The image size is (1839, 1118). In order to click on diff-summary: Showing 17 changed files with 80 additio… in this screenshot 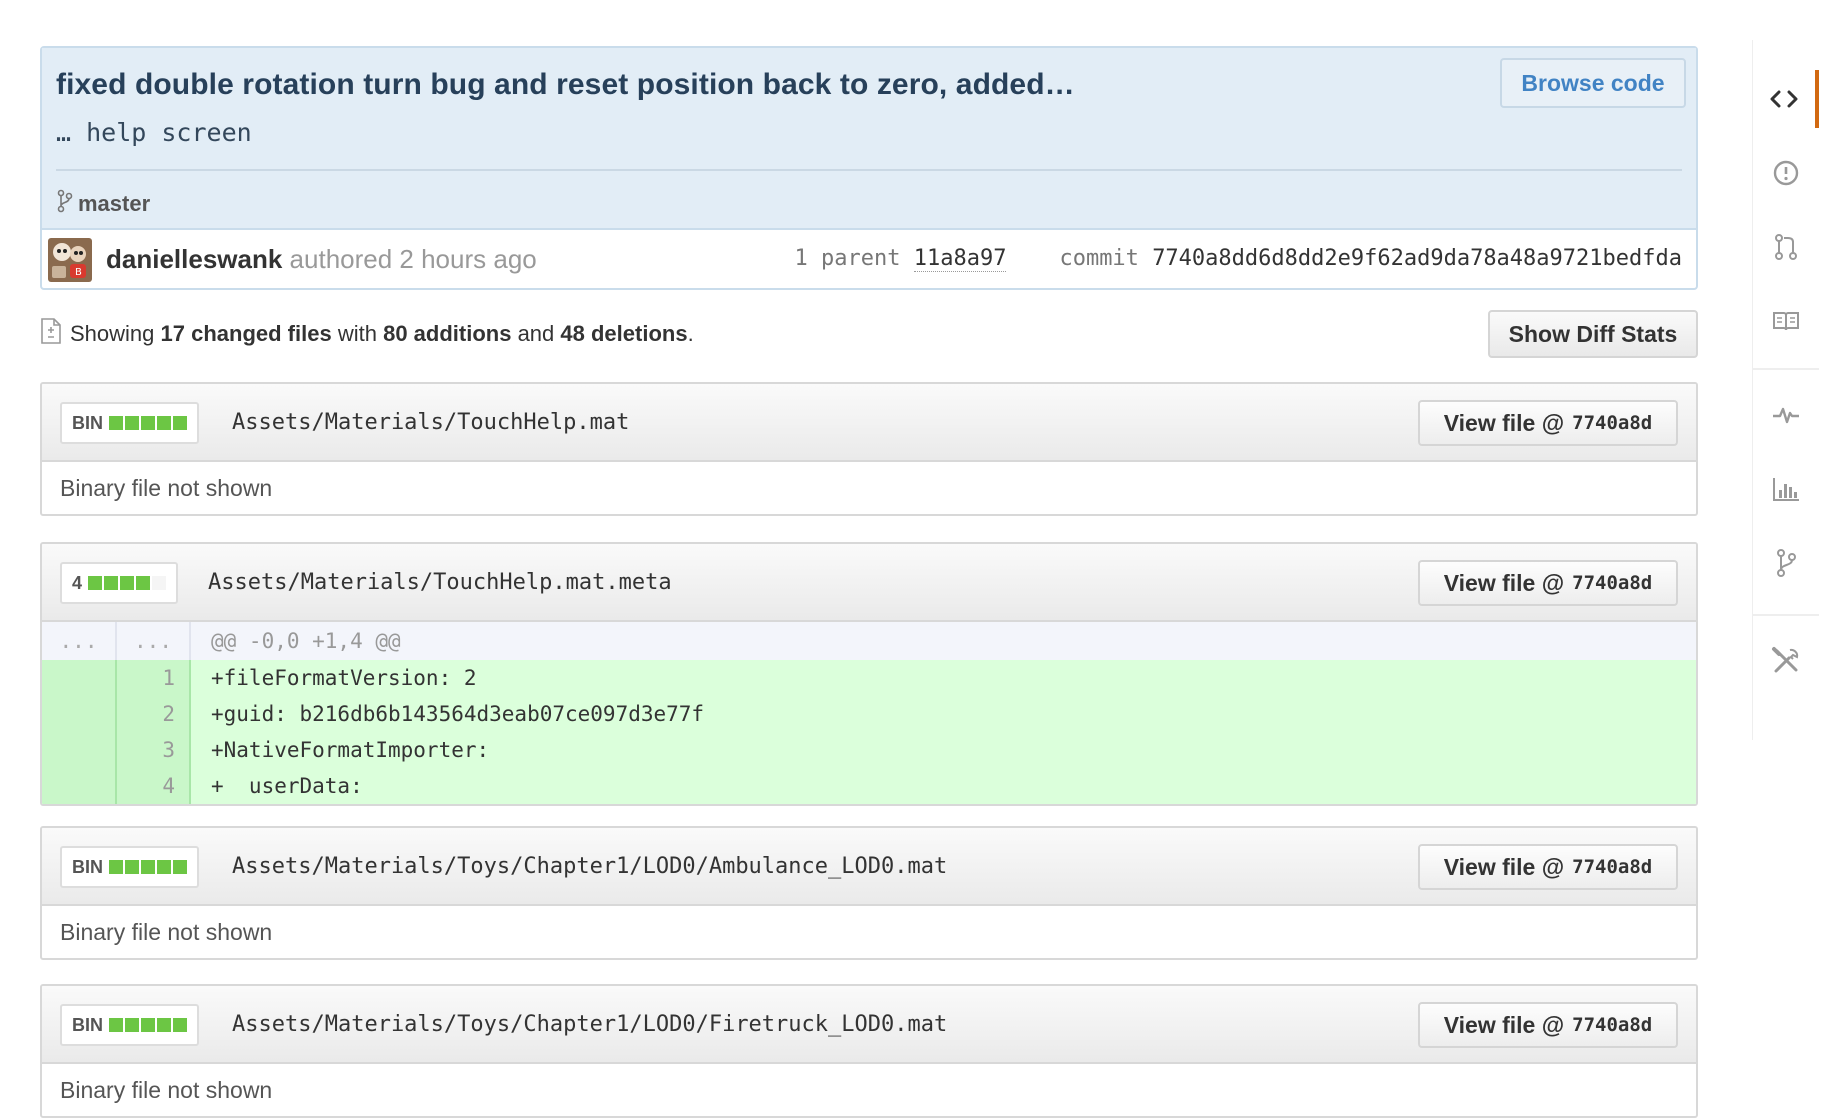, I will do `click(367, 334)`.